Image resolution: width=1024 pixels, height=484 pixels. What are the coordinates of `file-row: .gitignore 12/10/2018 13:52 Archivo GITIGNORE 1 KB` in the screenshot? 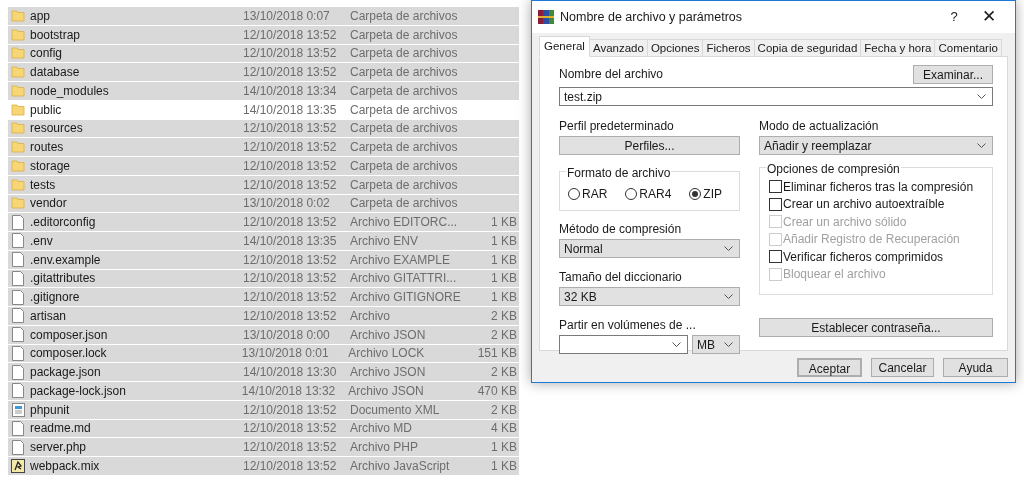 It's located at (263, 297).